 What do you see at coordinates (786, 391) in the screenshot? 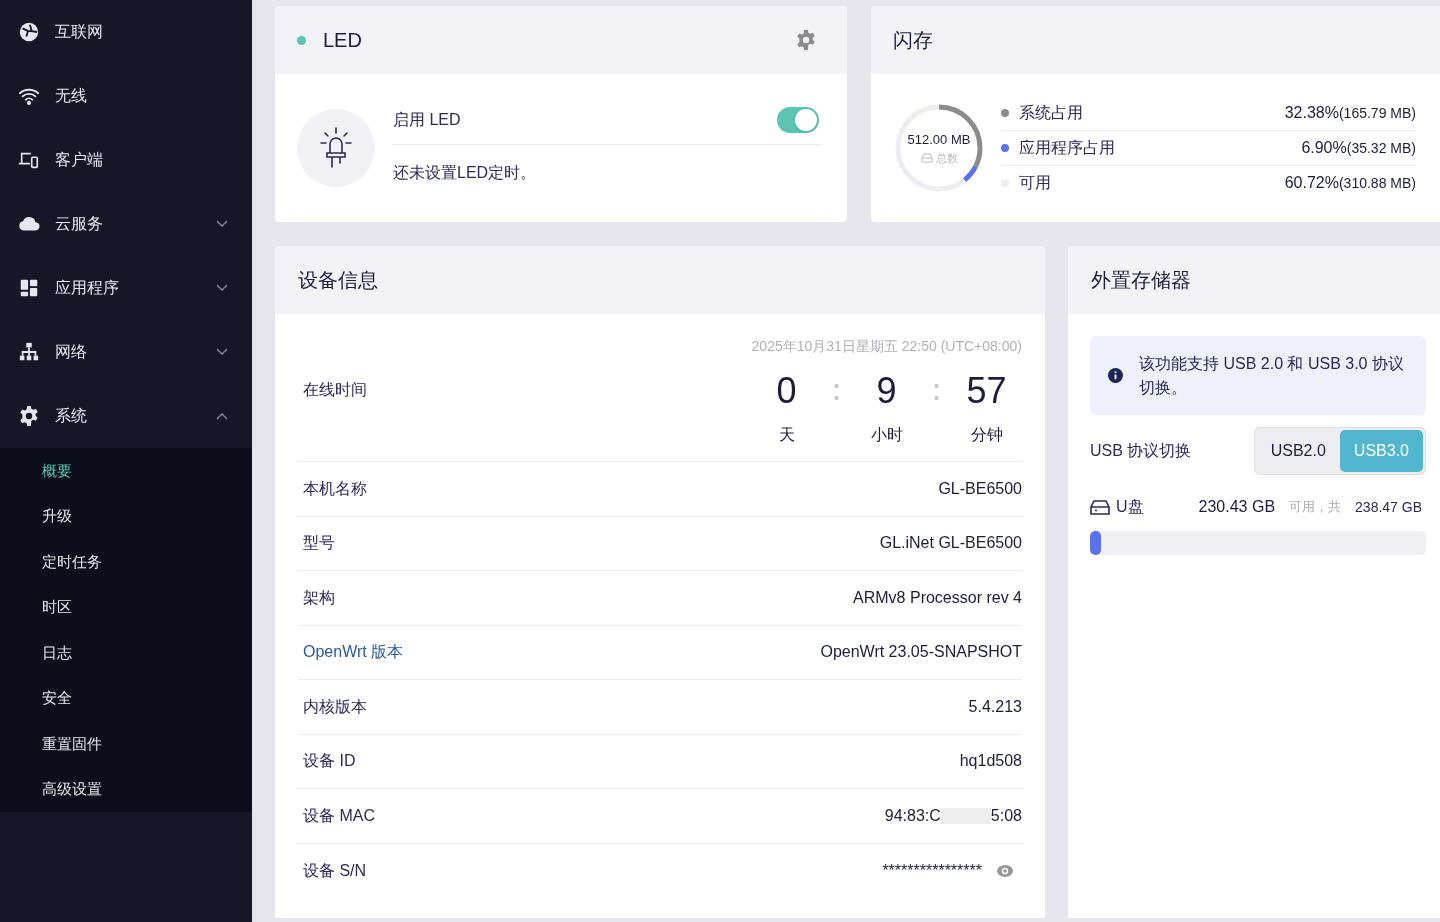
I see `uptime-number: 0` at bounding box center [786, 391].